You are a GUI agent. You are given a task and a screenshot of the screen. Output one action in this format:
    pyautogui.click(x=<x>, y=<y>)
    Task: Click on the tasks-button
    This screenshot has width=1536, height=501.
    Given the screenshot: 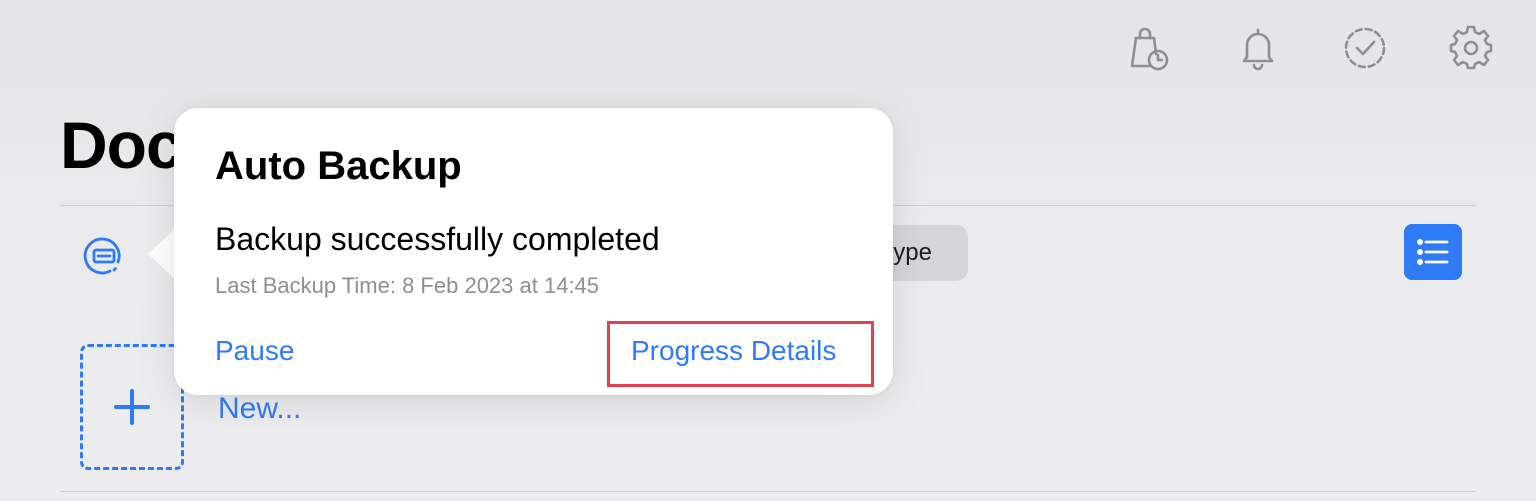 What is the action you would take?
    pyautogui.click(x=1365, y=48)
    